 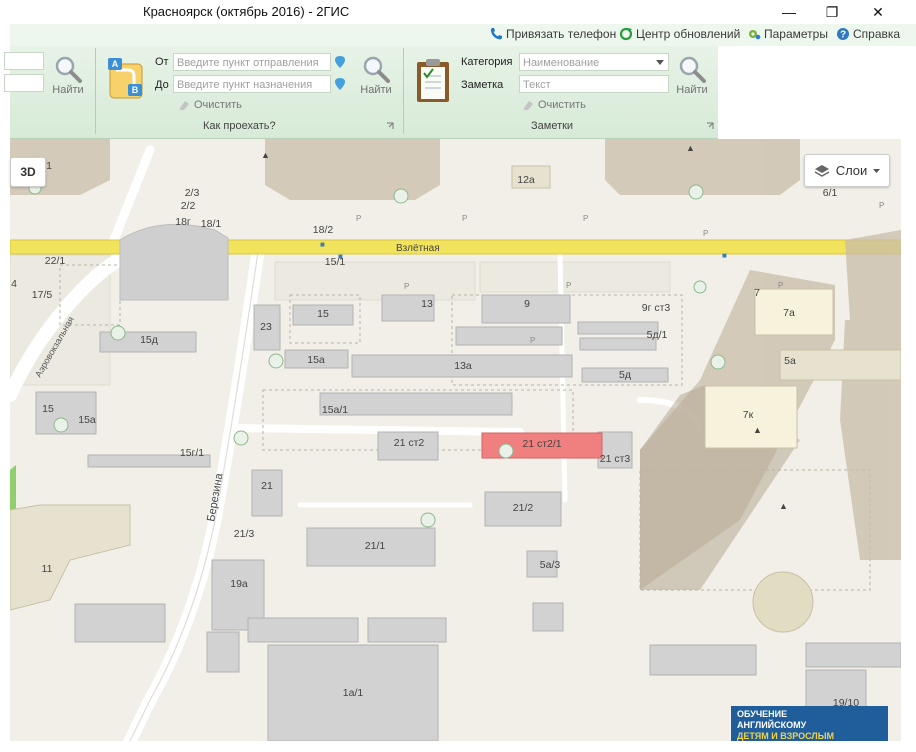 I want to click on shop-icon, so click(x=700, y=287).